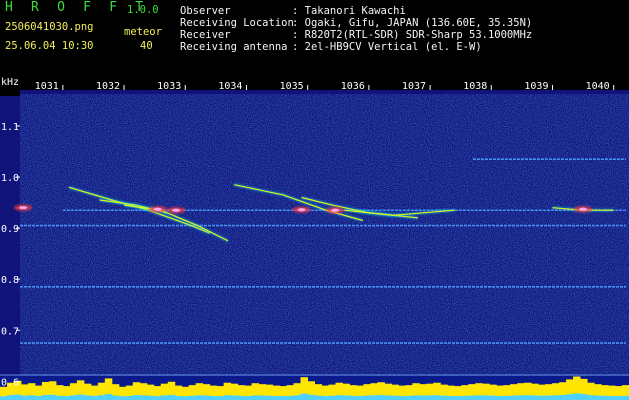  Describe the element at coordinates (143, 10) in the screenshot. I see `app-version: 1.0.0` at that location.